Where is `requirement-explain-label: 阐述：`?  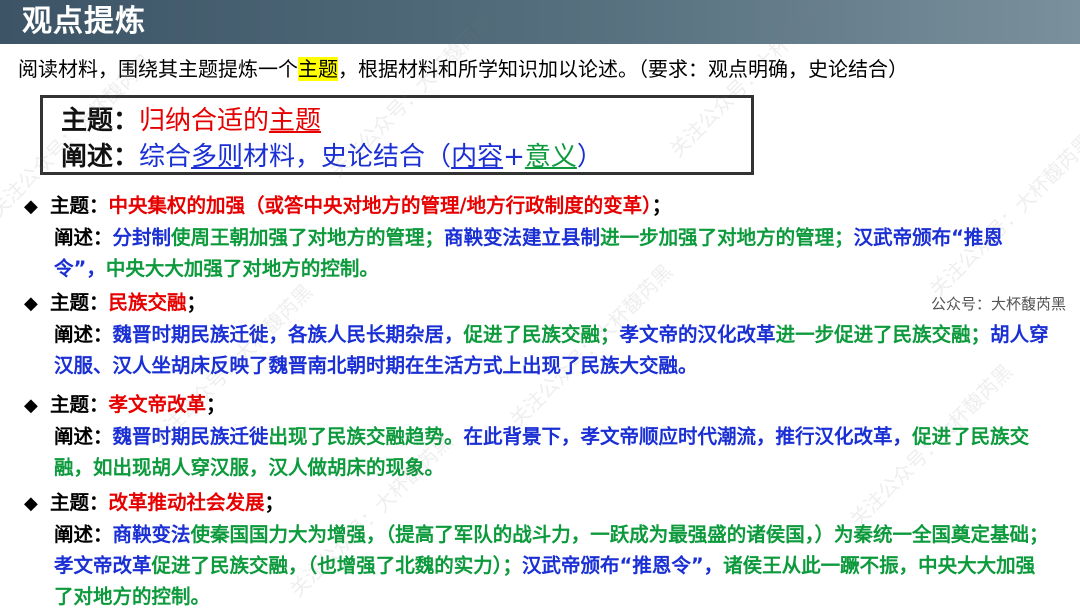
requirement-explain-label: 阐述： is located at coordinates (100, 157).